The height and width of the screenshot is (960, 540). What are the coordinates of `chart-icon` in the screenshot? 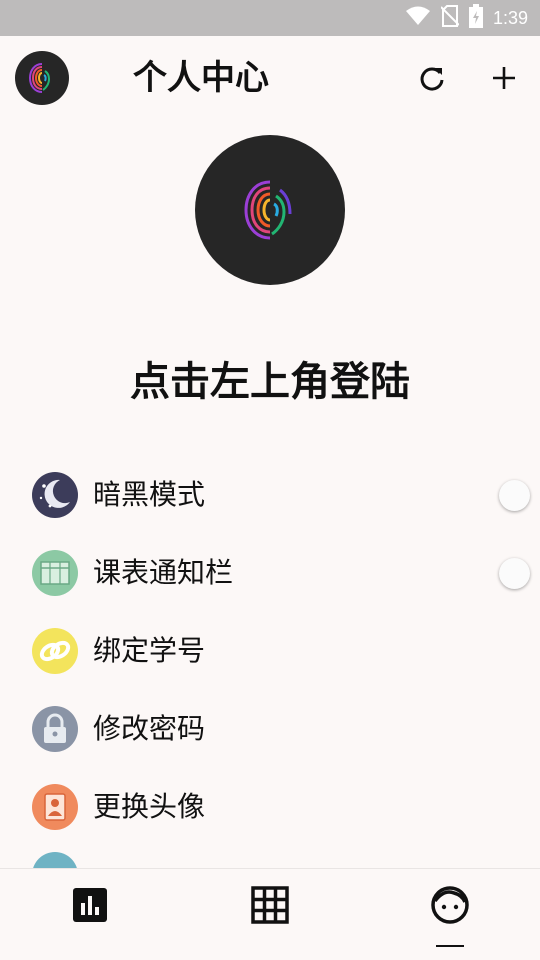 It's located at (90, 905).